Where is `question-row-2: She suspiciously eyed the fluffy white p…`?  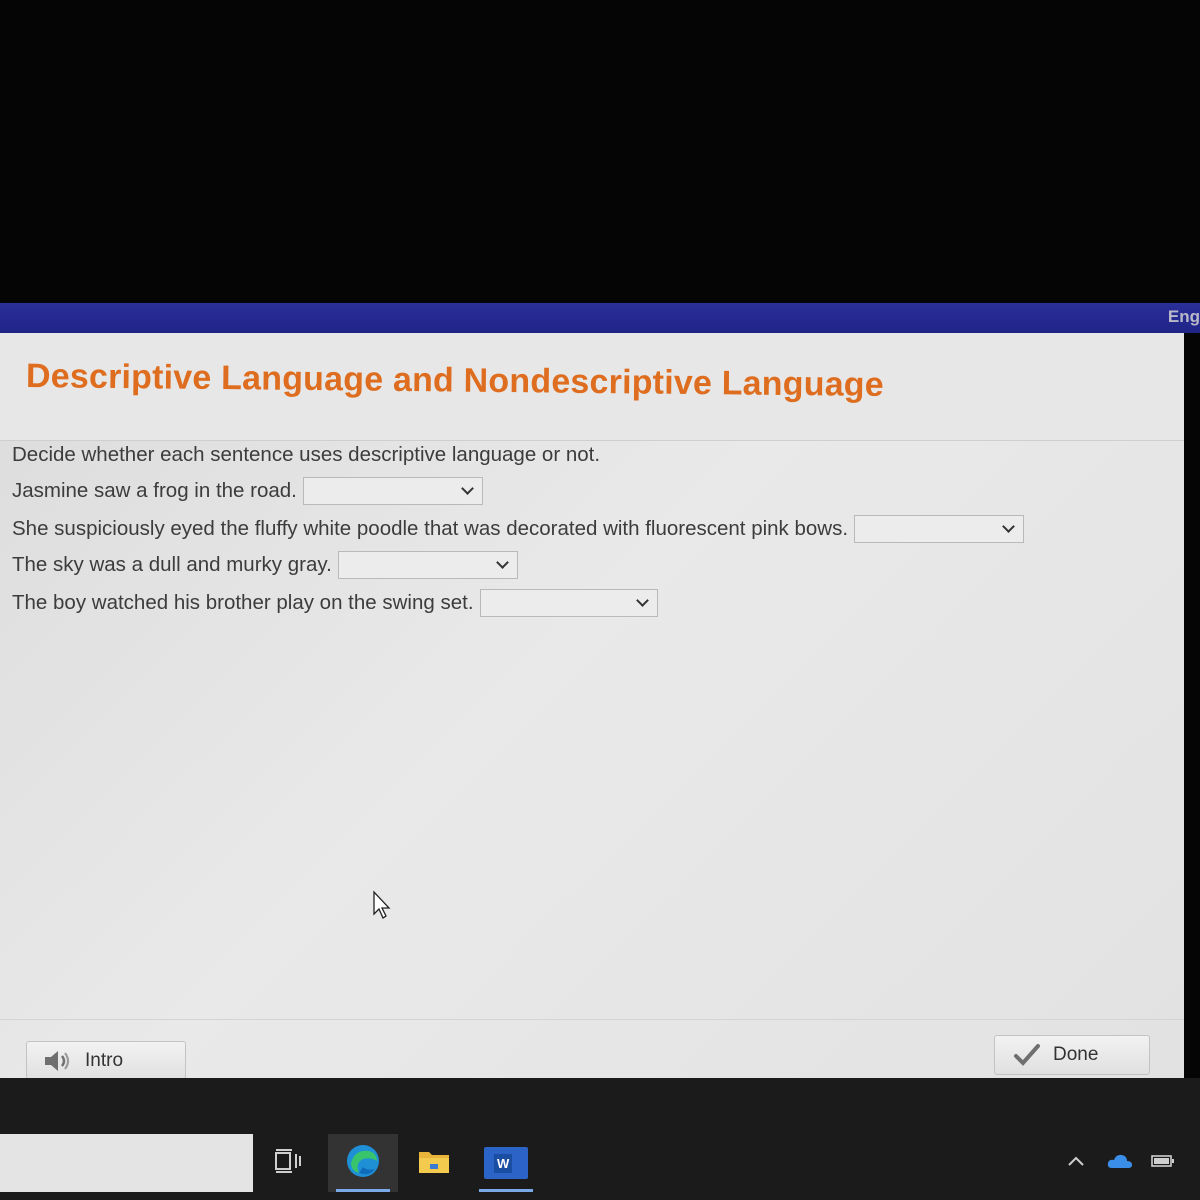 question-row-2: She suspiciously eyed the fluffy white p… is located at coordinates (518, 529).